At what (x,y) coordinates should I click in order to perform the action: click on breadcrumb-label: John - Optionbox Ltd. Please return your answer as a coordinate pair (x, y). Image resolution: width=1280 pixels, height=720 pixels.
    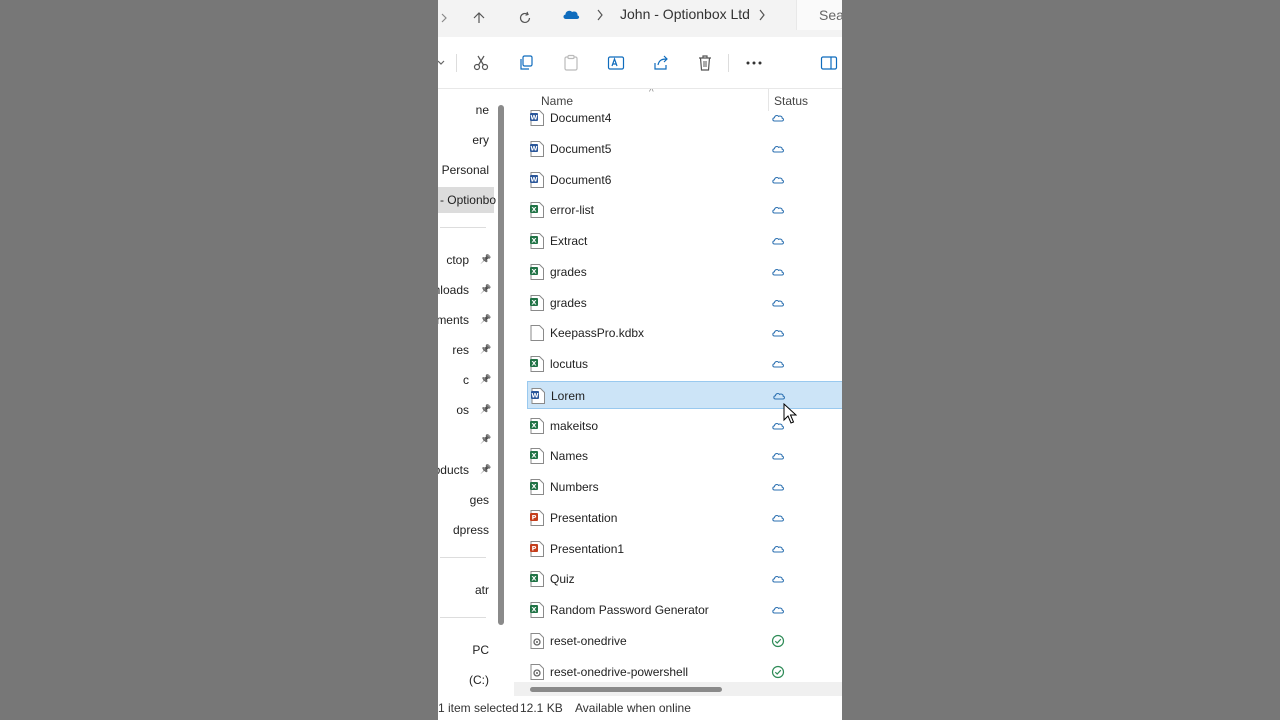
    Looking at the image, I should click on (685, 14).